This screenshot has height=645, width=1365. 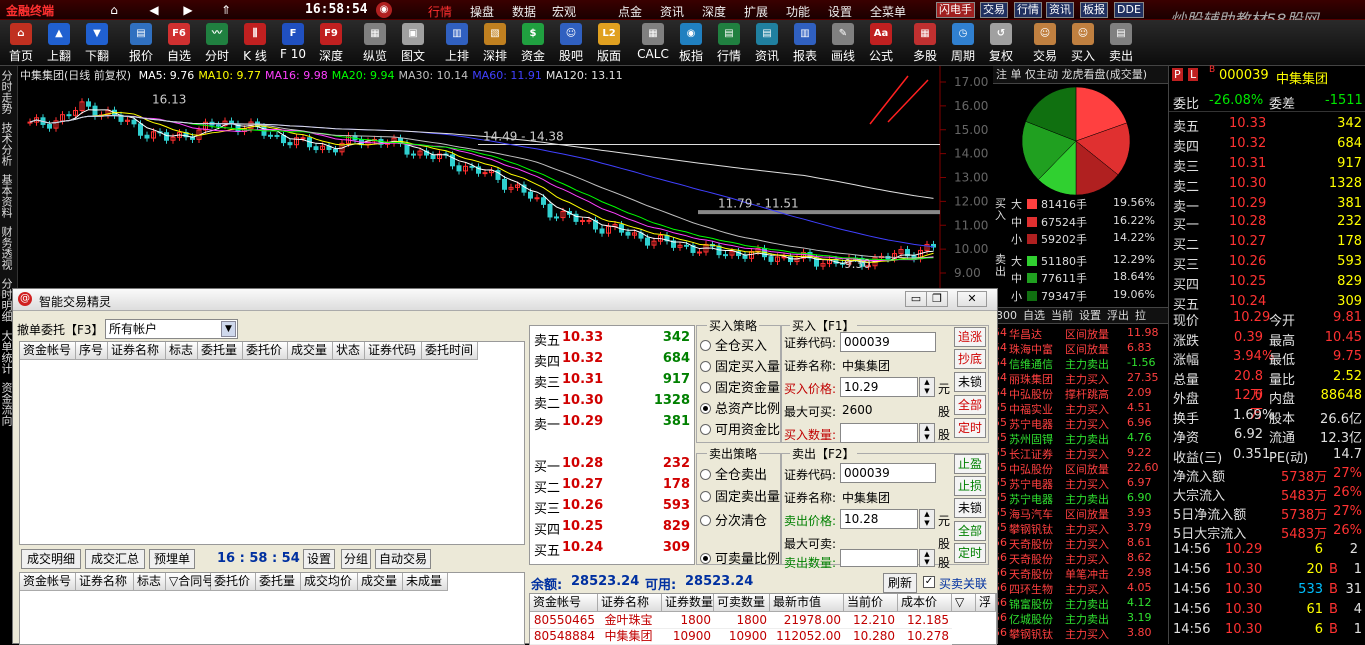 What do you see at coordinates (613, 467) in the screenshot?
I see `dialog-bid-row: 买一 10.28 232` at bounding box center [613, 467].